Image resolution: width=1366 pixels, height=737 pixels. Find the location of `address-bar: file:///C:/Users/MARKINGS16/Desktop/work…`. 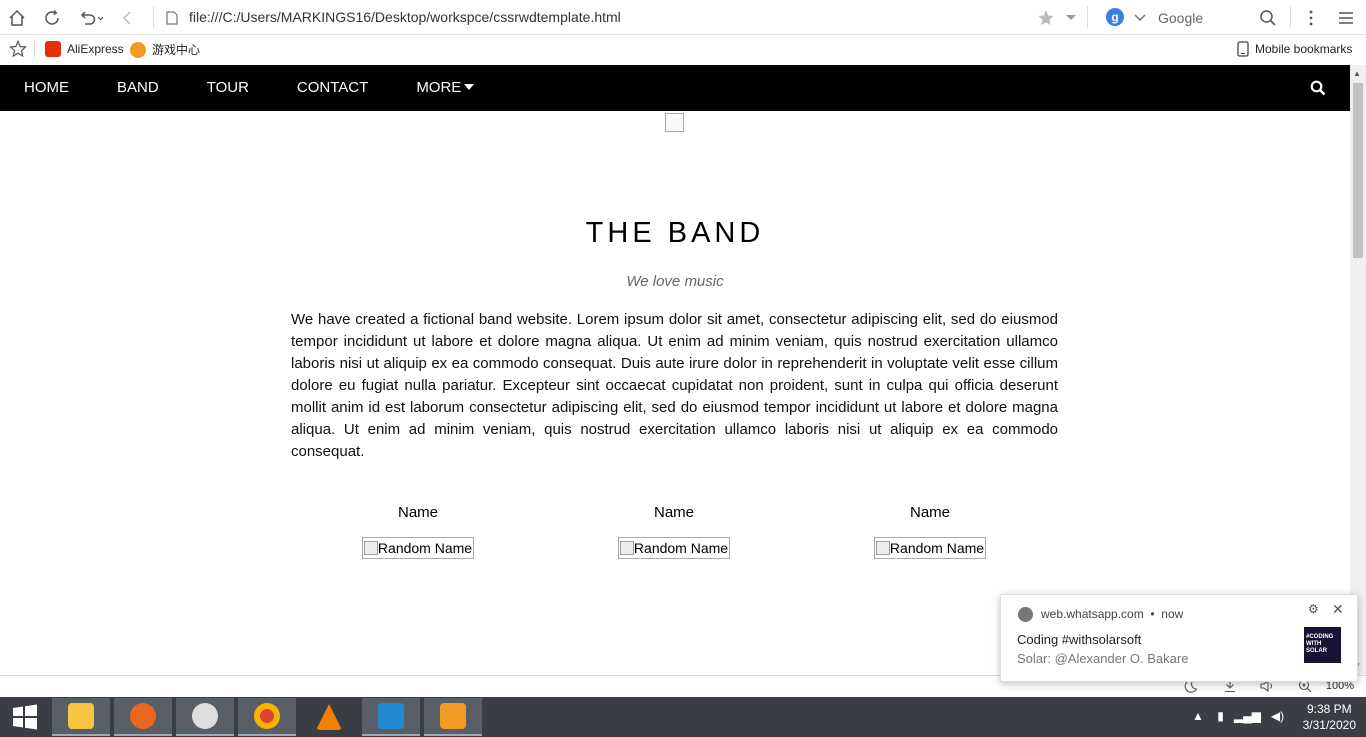

address-bar: file:///C:/Users/MARKINGS16/Desktop/work… is located at coordinates (683, 17).